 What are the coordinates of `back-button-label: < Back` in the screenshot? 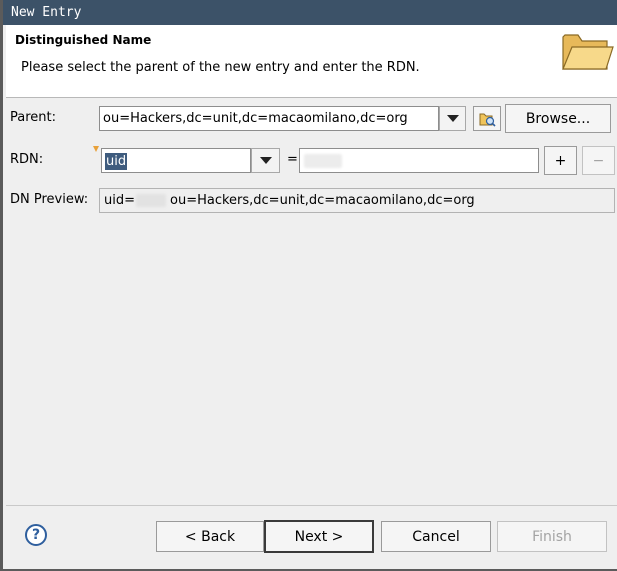 It's located at (210, 536).